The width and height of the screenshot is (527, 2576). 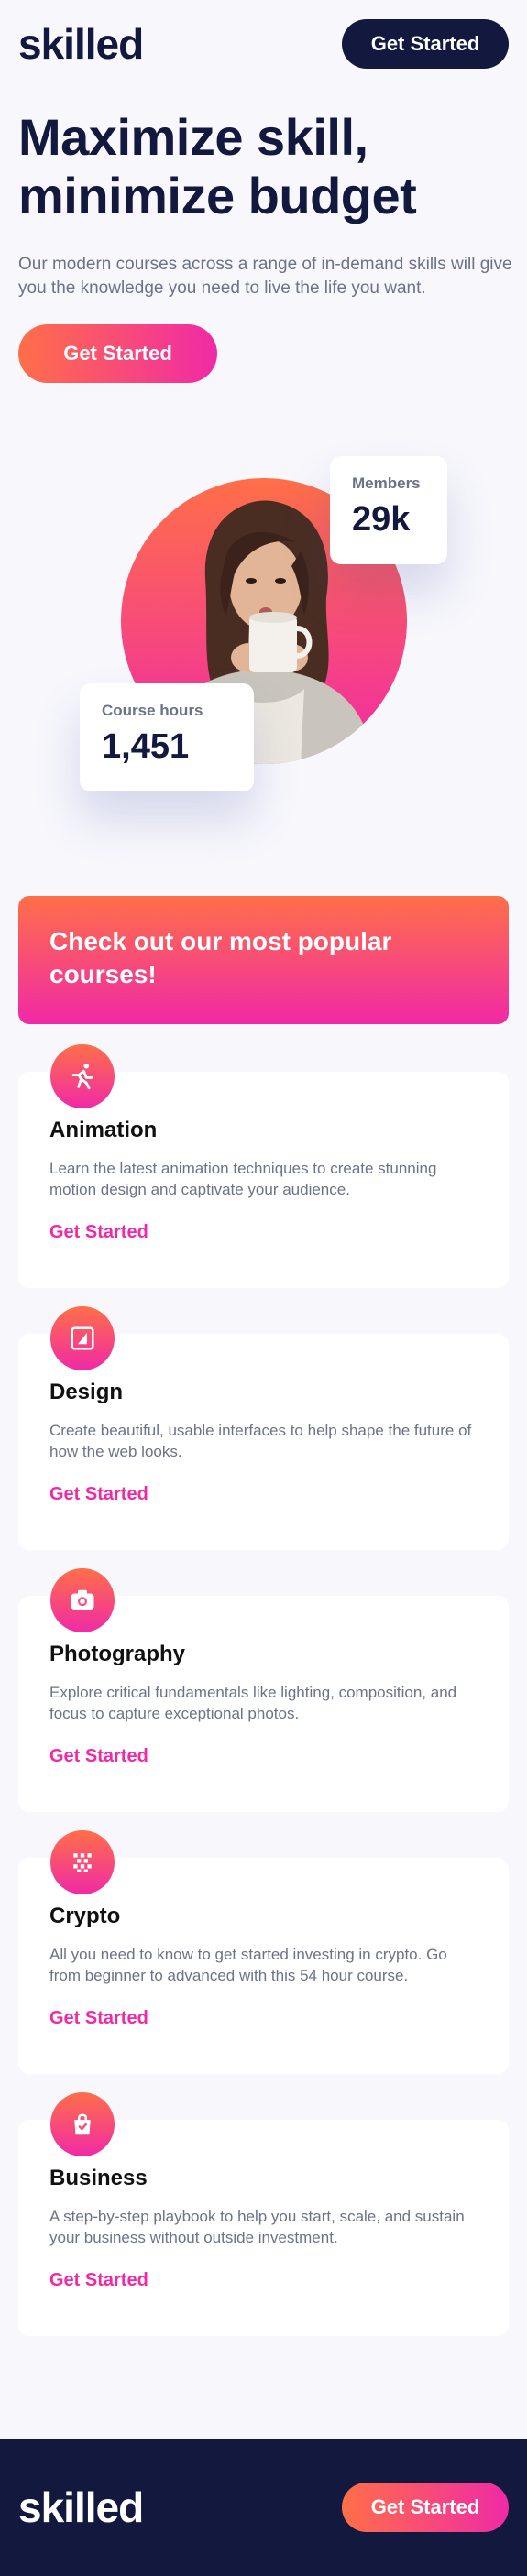 What do you see at coordinates (98, 2178) in the screenshot?
I see `course-title: Business` at bounding box center [98, 2178].